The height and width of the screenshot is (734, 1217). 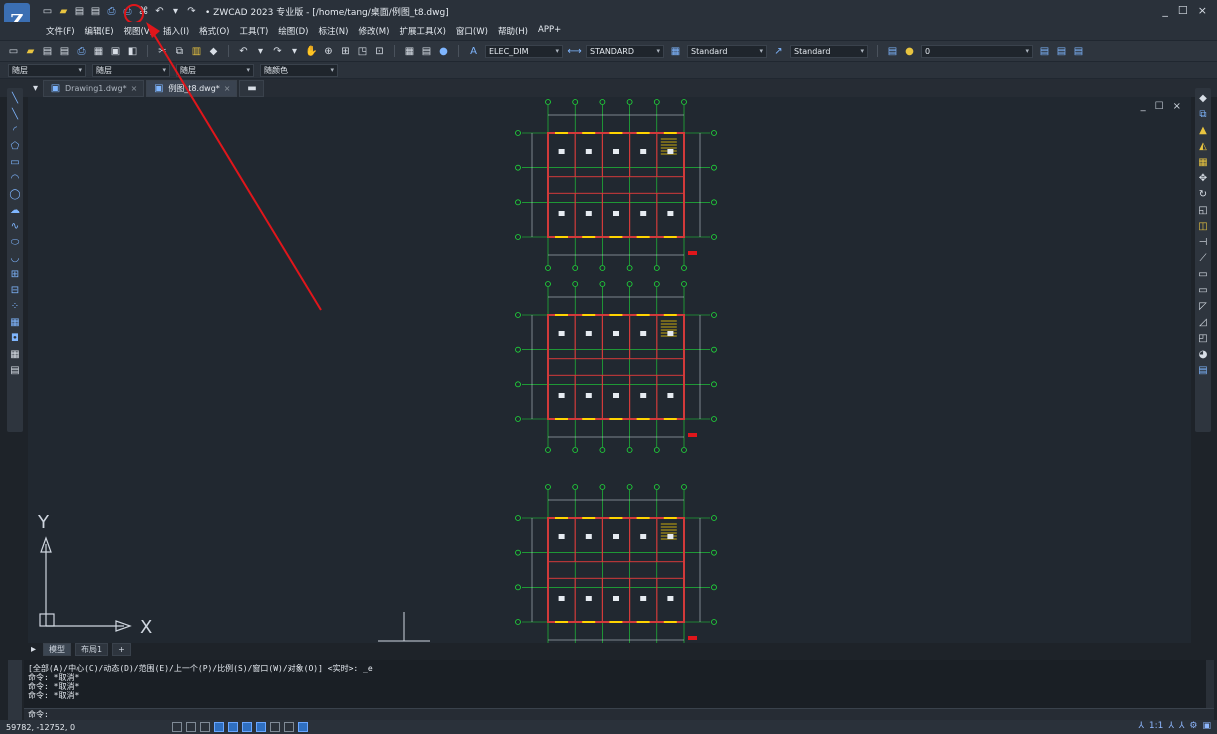 I want to click on revision-cloud-icon: ☁, so click(x=15, y=210).